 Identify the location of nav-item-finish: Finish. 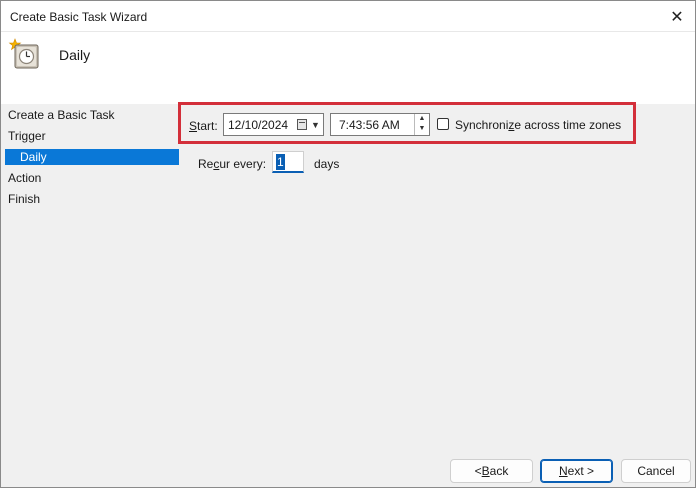
(24, 199).